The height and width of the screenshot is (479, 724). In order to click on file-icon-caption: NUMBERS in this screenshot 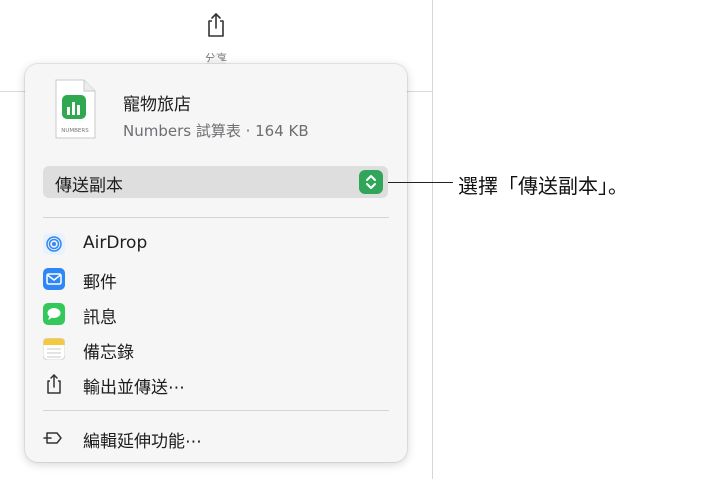, I will do `click(75, 131)`.